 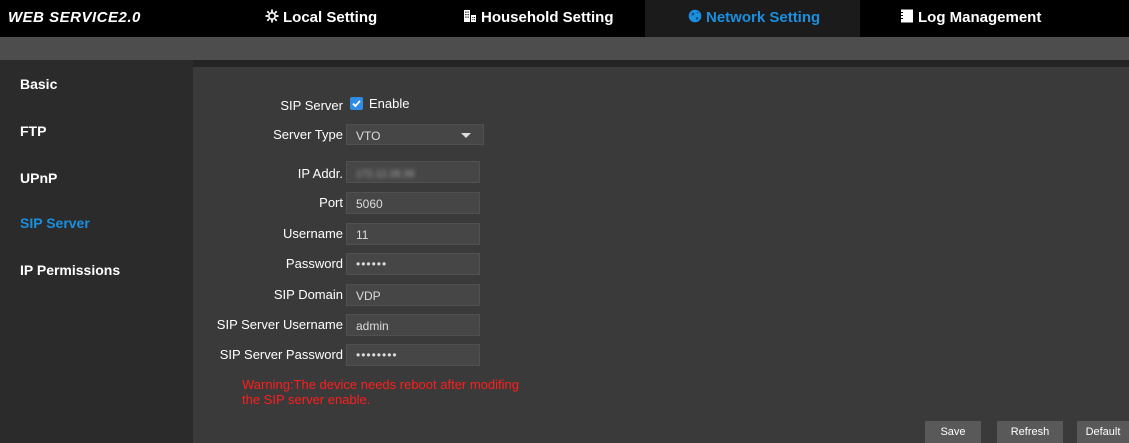 I want to click on sip-server-password-field: ••••••••, so click(x=413, y=355).